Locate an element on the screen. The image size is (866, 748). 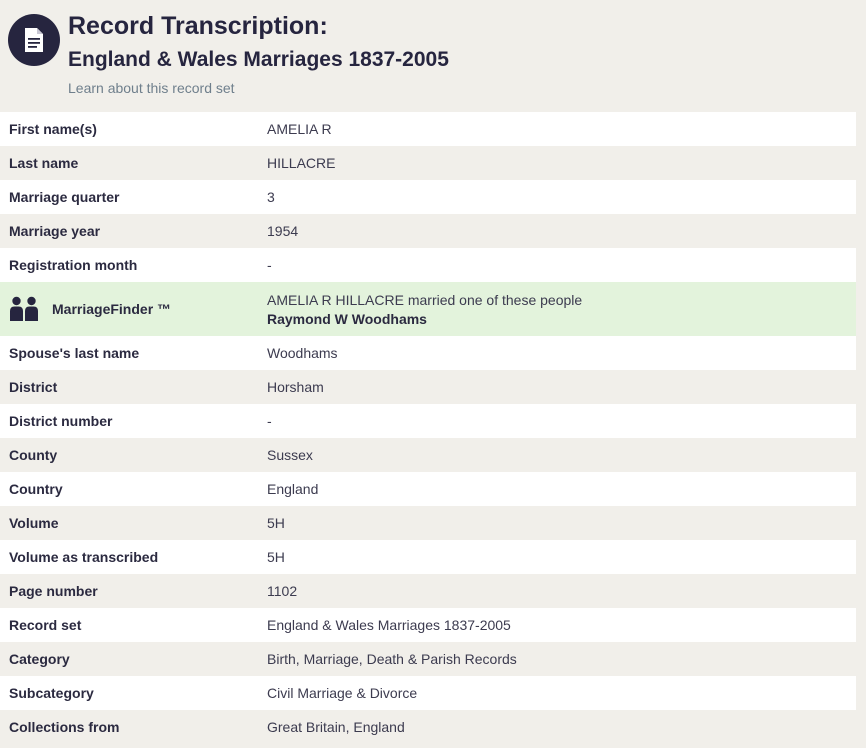
page-margin is located at coordinates (861, 374).